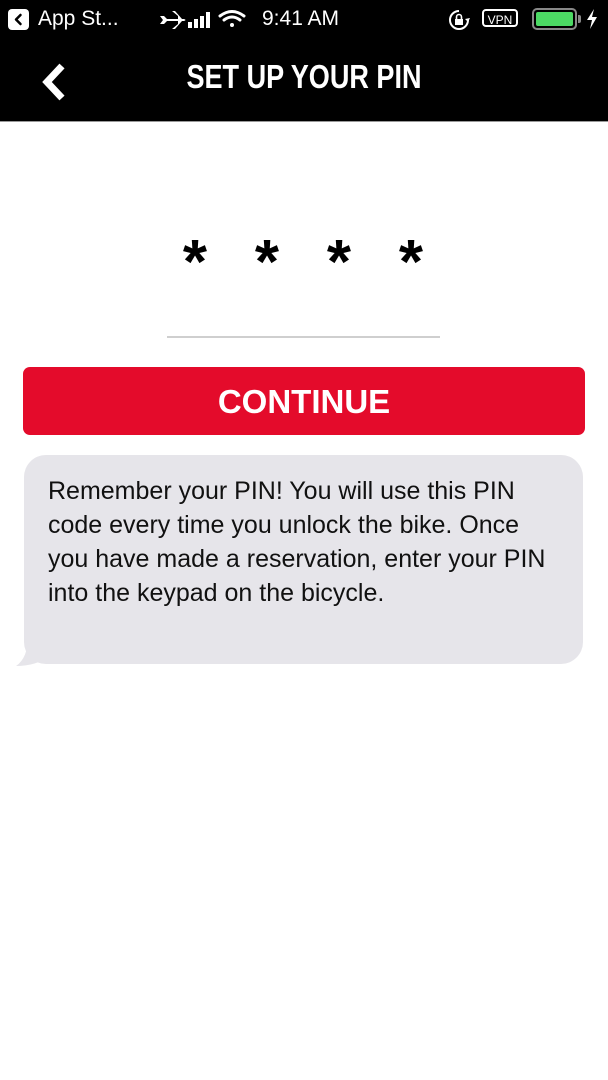 The width and height of the screenshot is (608, 1080). What do you see at coordinates (303, 337) in the screenshot?
I see `pin-underline` at bounding box center [303, 337].